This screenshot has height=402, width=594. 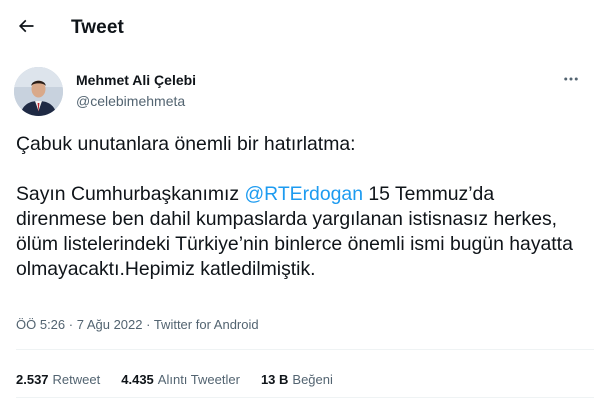 What do you see at coordinates (186, 144) in the screenshot?
I see `tweet-line-1: Çabuk unutanlara önemli bir hatırlatma:` at bounding box center [186, 144].